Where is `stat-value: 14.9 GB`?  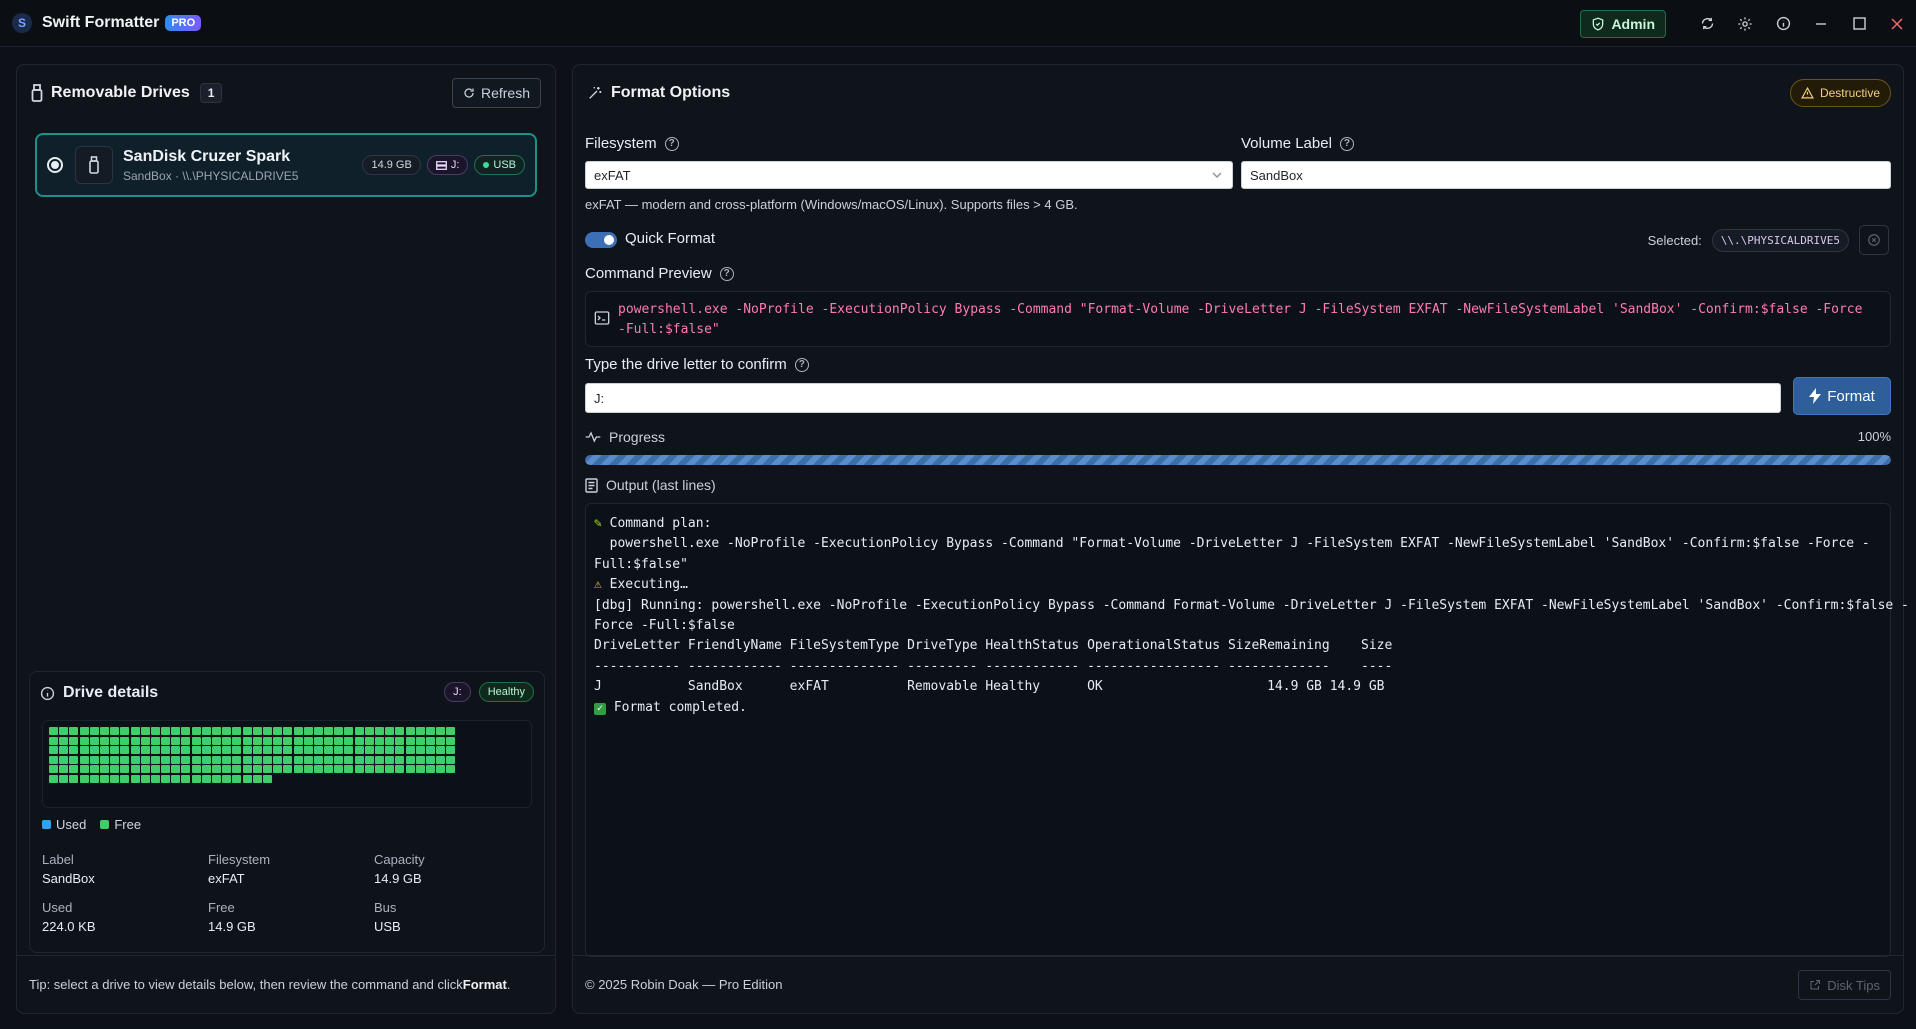 stat-value: 14.9 GB is located at coordinates (232, 926).